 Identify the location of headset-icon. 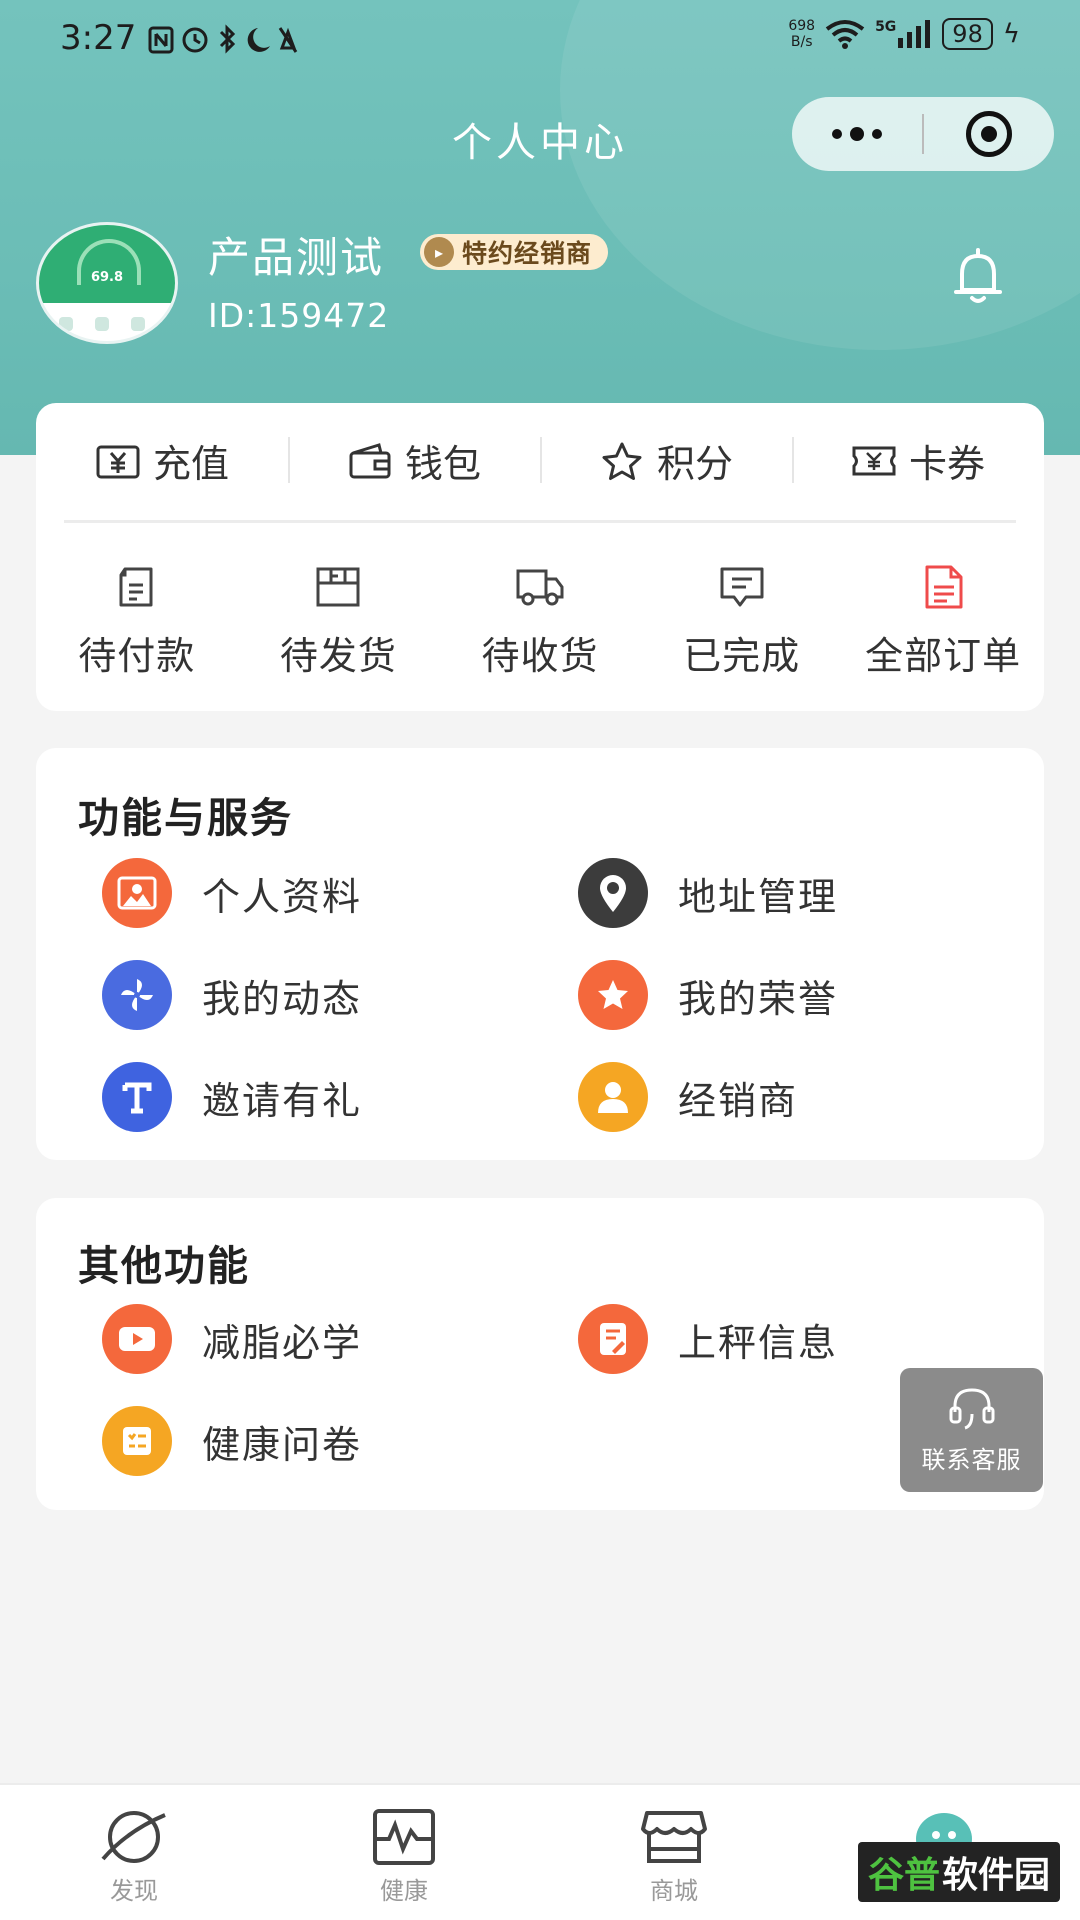
(971, 1408).